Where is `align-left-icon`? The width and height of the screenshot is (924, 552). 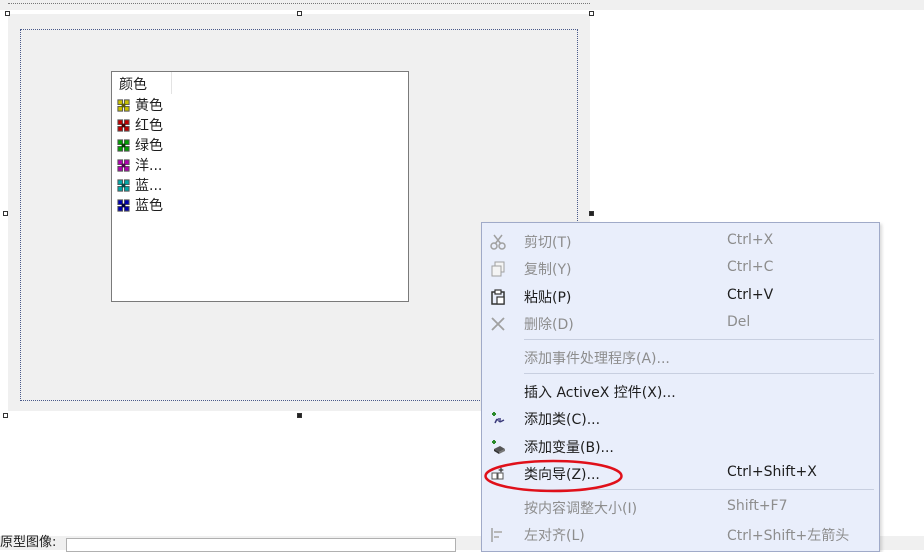 align-left-icon is located at coordinates (496, 535).